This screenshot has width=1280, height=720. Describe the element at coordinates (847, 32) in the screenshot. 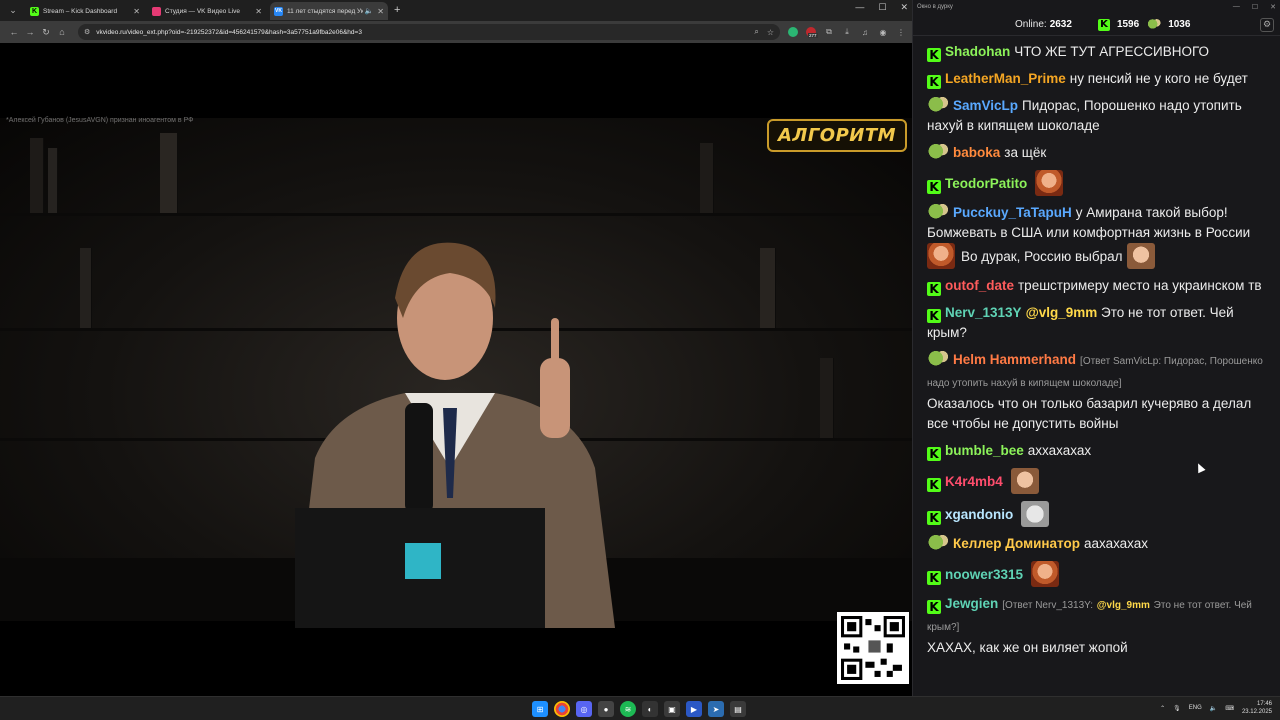

I see `download-icon: ⤓` at that location.